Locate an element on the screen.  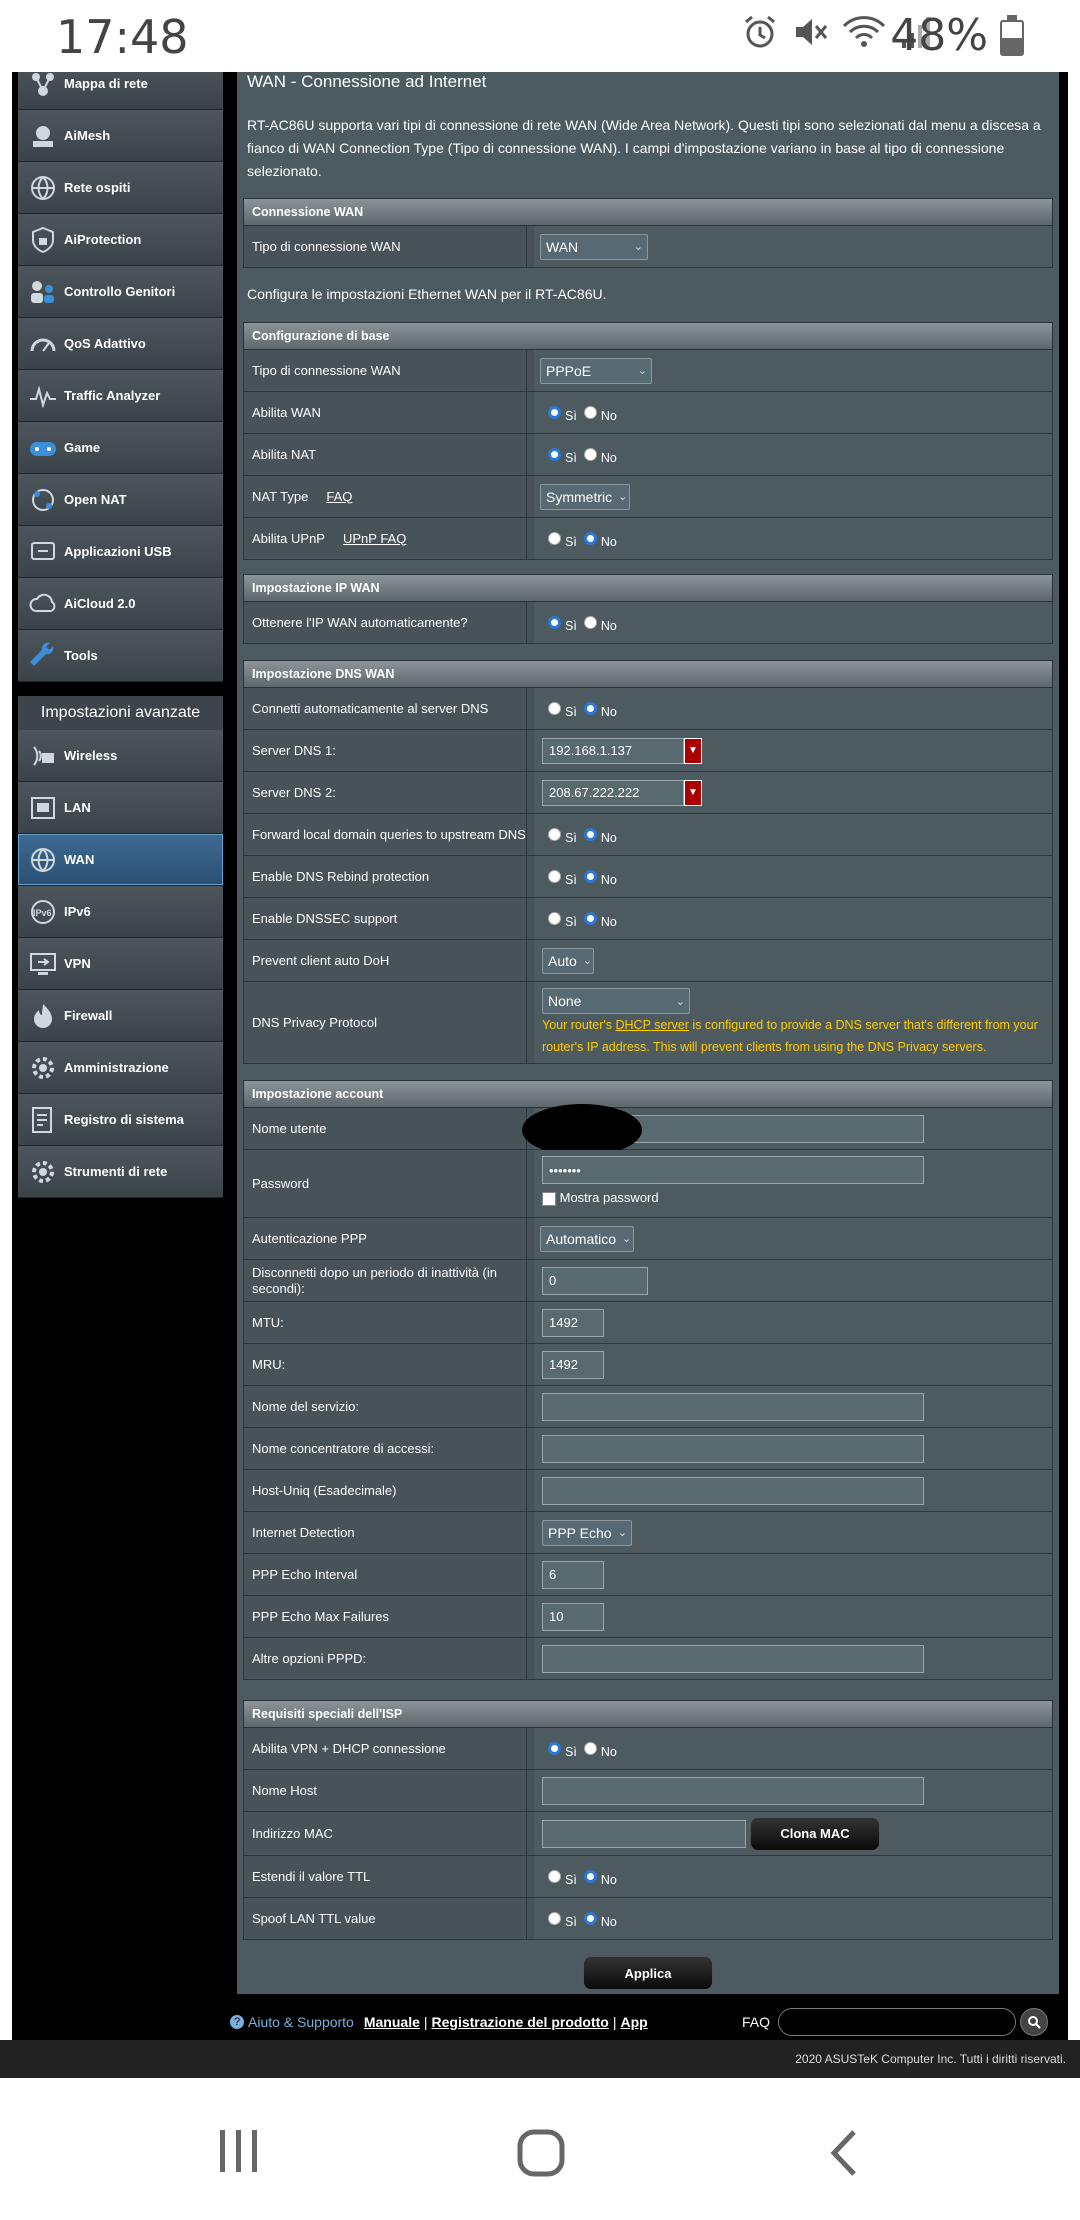
echo-max-failures-input: 10 is located at coordinates (573, 1616).